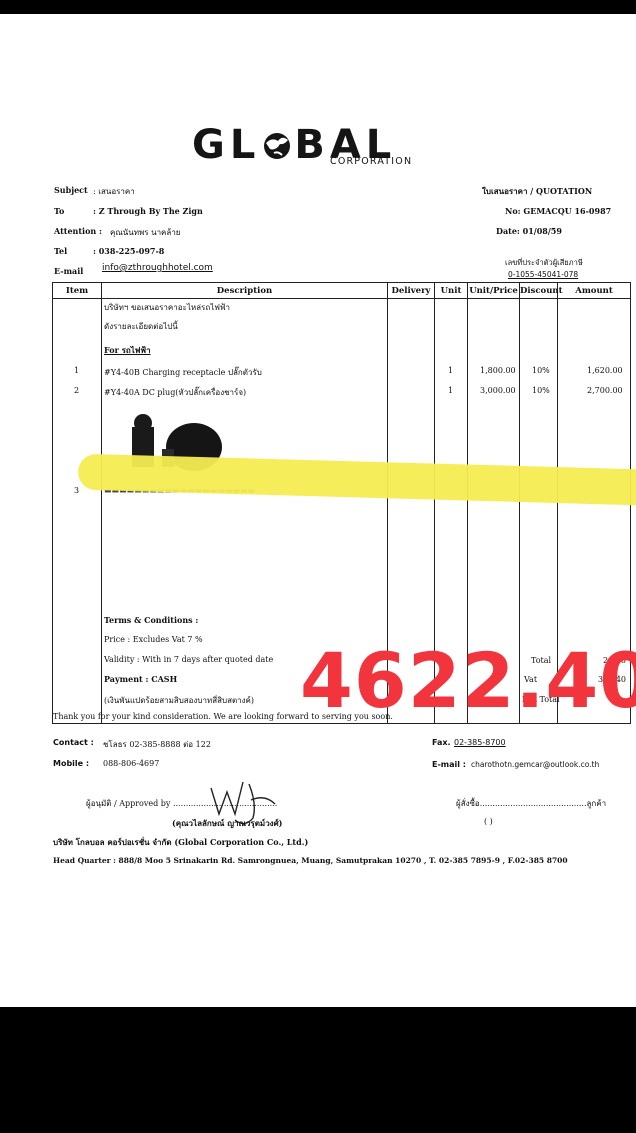  Describe the element at coordinates (605, 390) in the screenshot. I see `row-amount: 2,700.00` at that location.